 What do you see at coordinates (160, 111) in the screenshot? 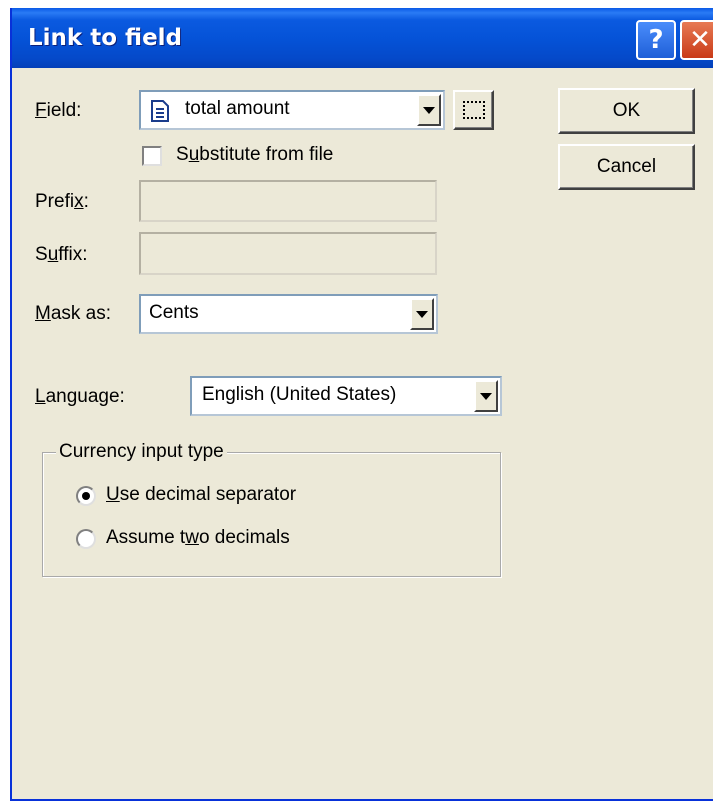
I see `document-icon` at bounding box center [160, 111].